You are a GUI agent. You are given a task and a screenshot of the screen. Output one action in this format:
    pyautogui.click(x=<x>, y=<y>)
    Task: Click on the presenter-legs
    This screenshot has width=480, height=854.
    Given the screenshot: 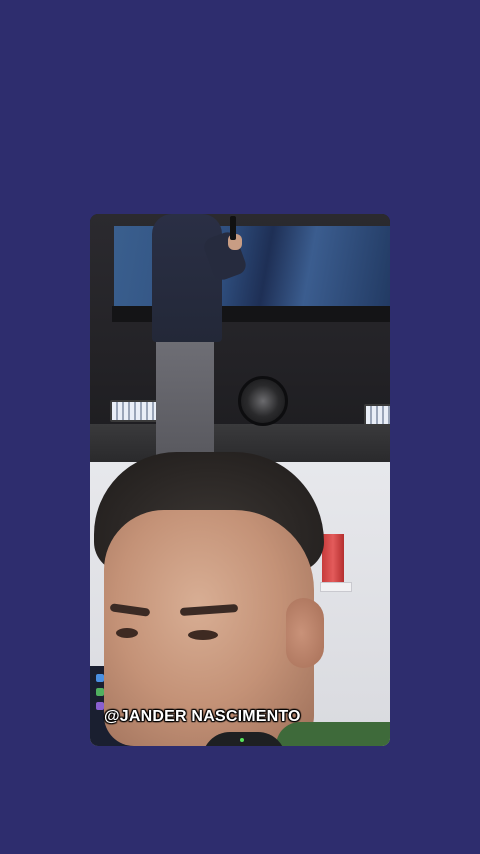 What is the action you would take?
    pyautogui.click(x=185, y=399)
    